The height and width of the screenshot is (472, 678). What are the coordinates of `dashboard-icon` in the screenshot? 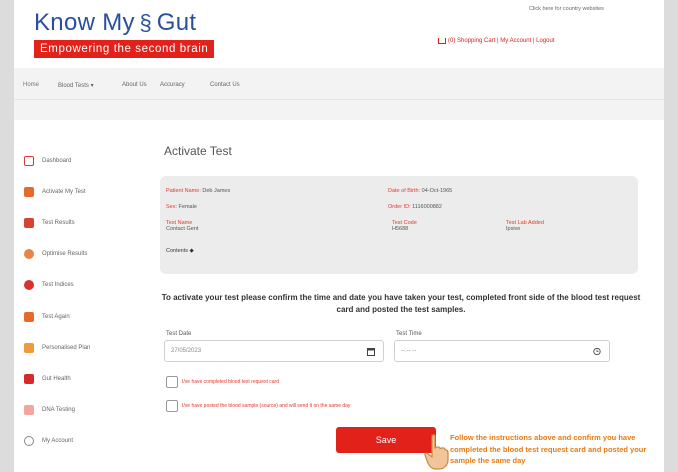 It's located at (29, 161).